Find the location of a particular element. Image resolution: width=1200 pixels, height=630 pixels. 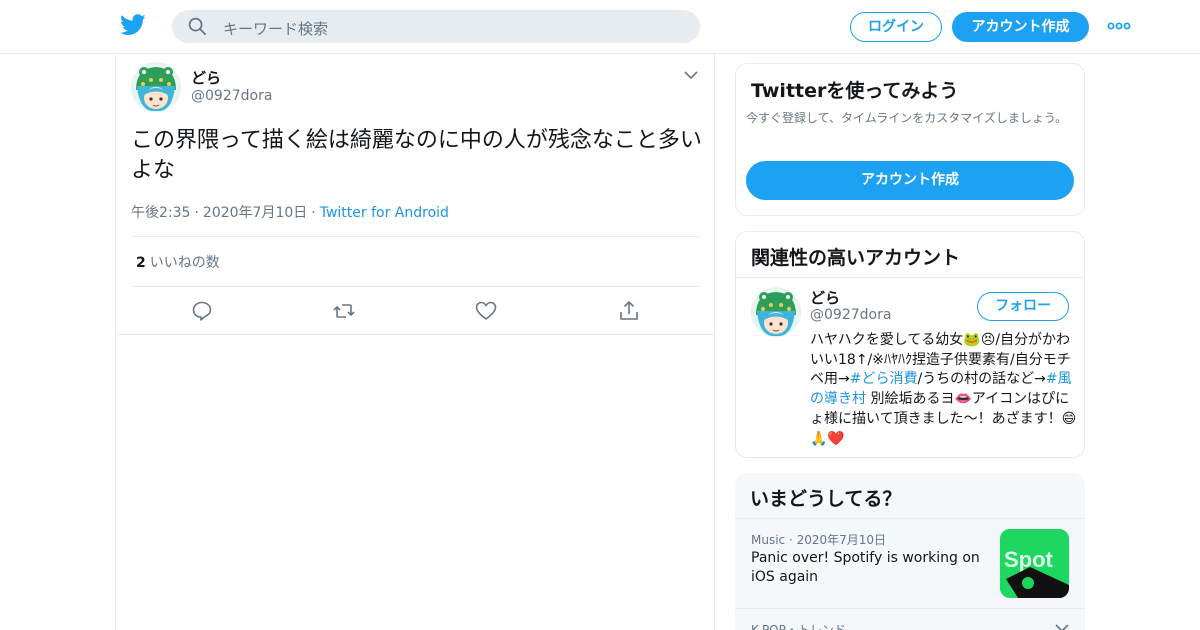

search-input: キーワード検索 is located at coordinates (275, 28).